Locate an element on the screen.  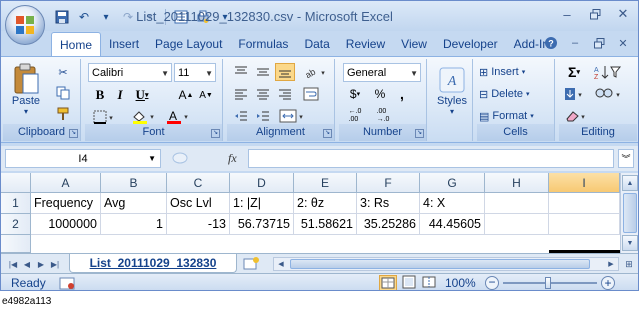
page-layout-view-icon is located at coordinates (410, 282).